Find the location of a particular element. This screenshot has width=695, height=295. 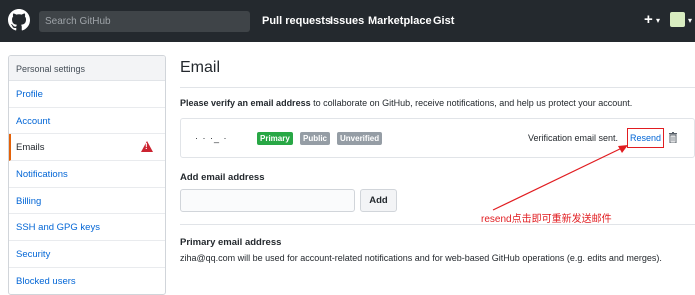

avatar is located at coordinates (677, 19).